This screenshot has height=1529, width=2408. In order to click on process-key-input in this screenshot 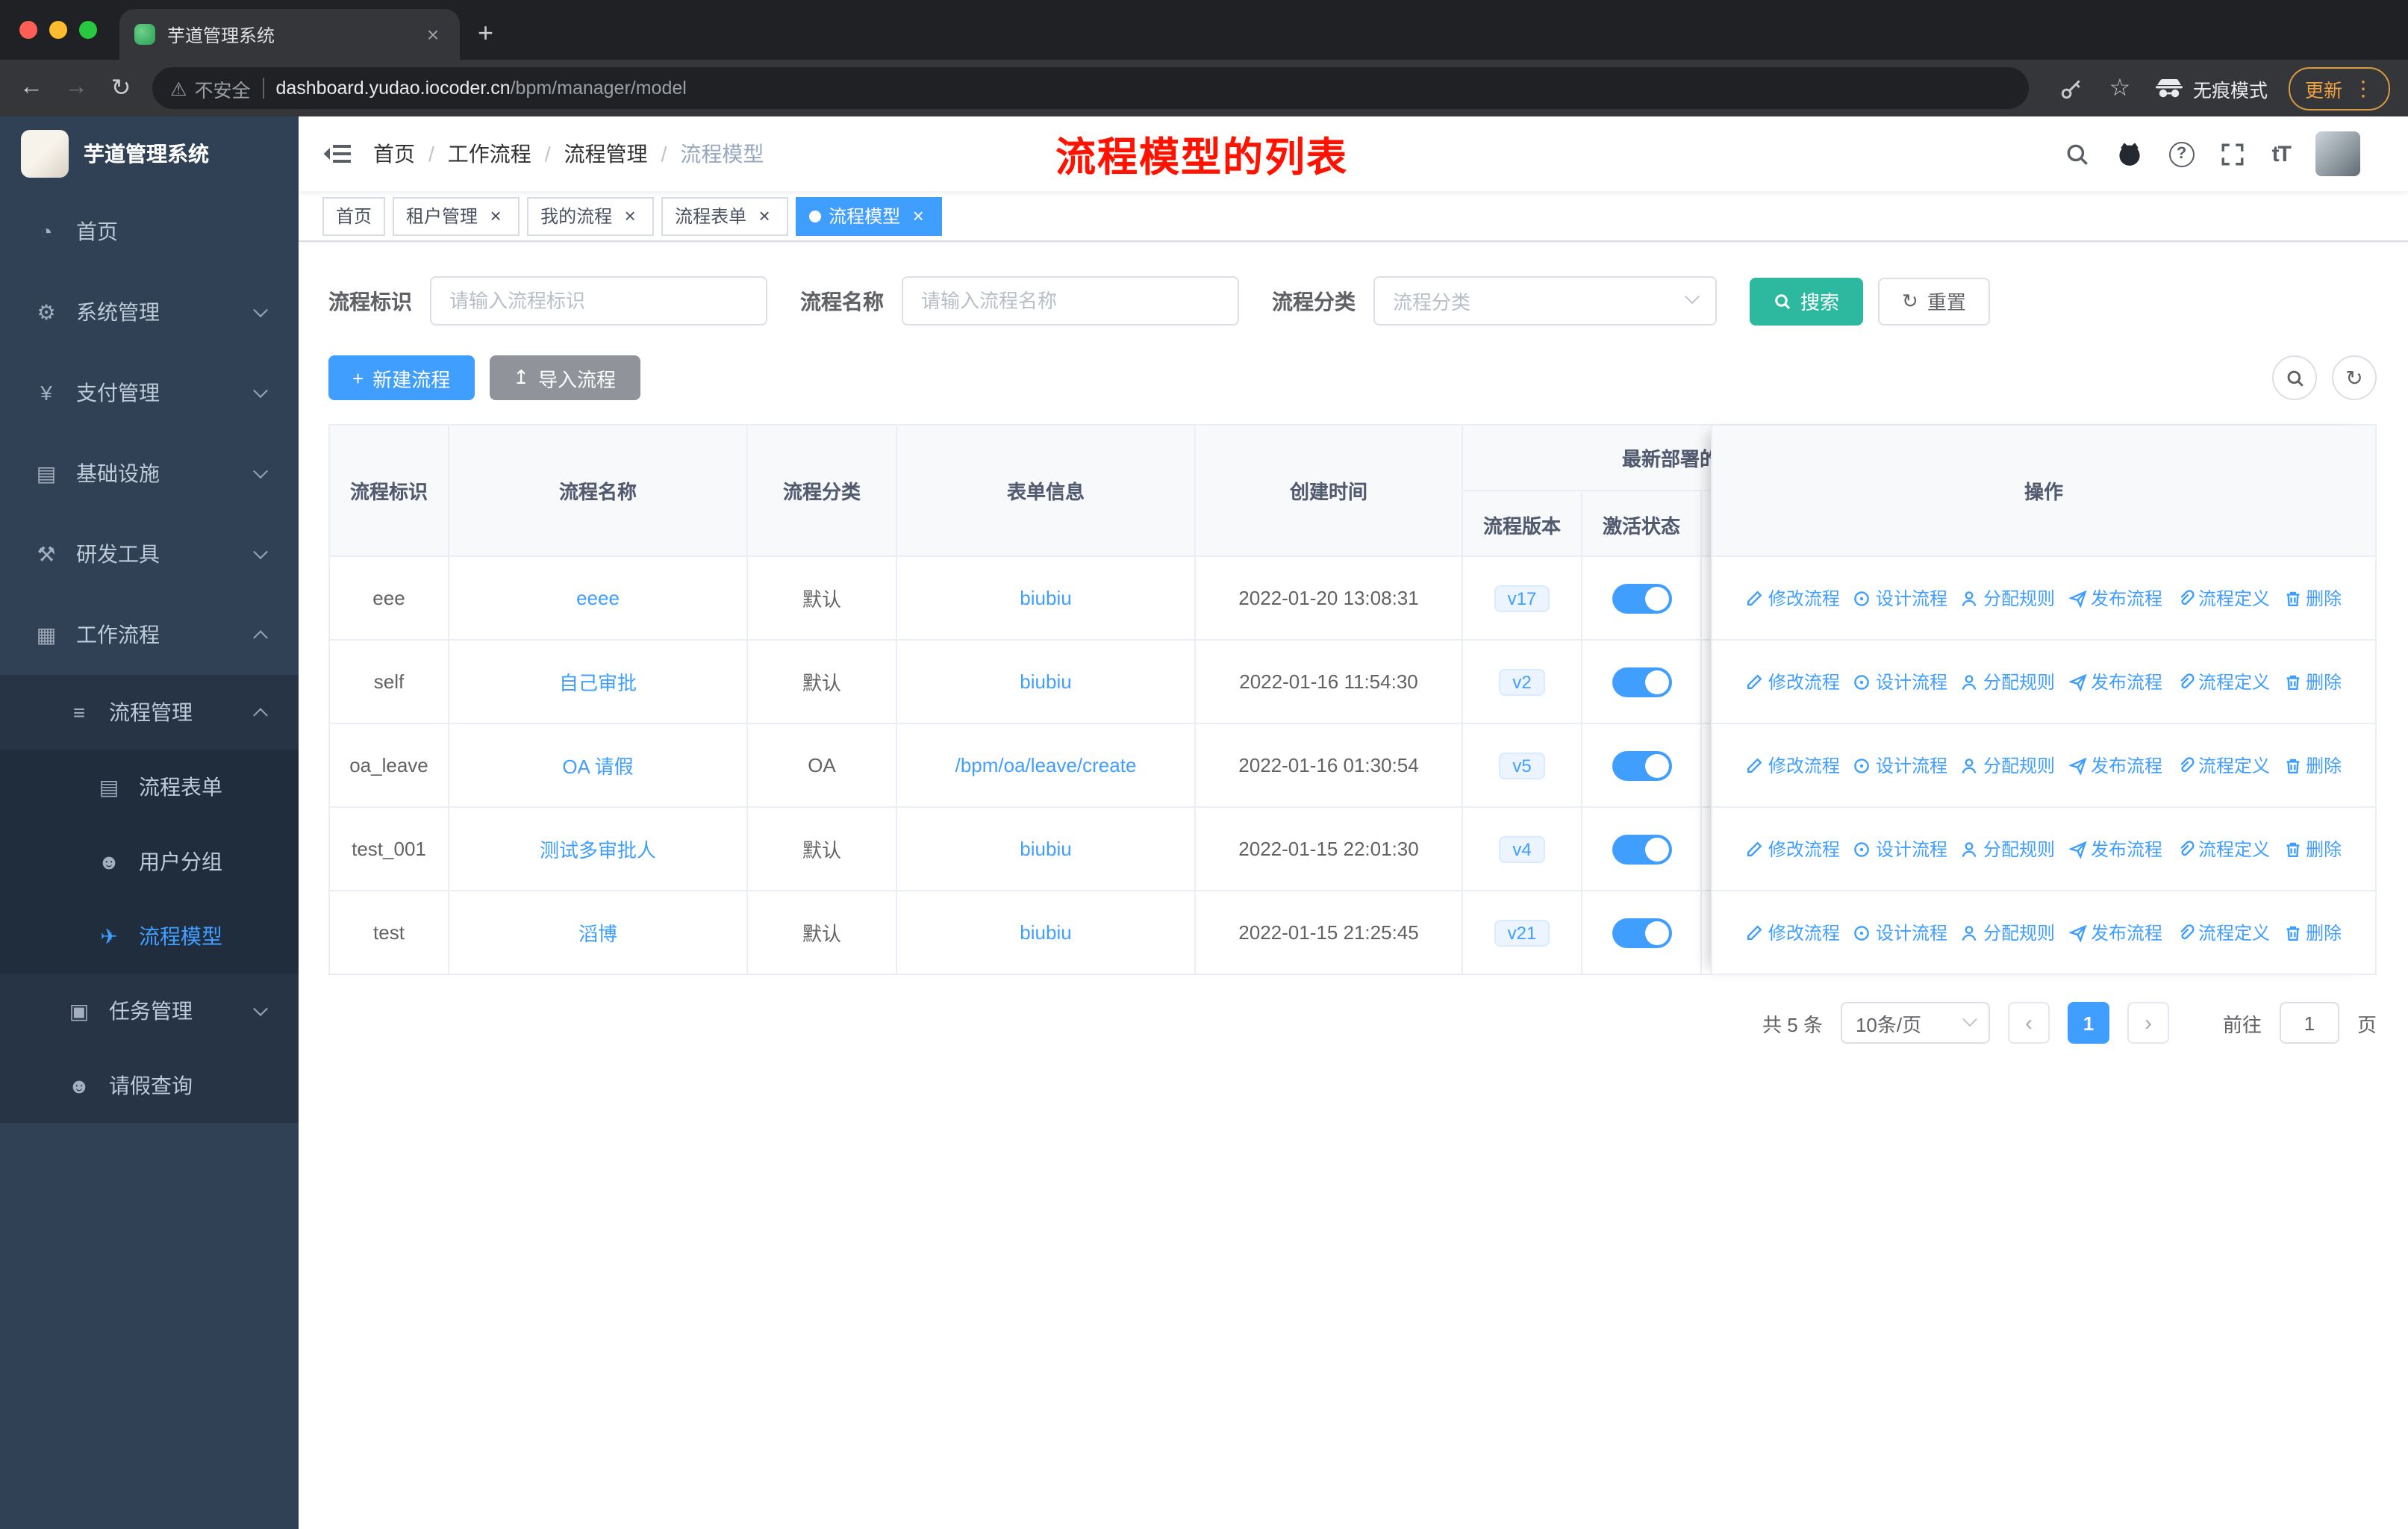, I will do `click(598, 301)`.